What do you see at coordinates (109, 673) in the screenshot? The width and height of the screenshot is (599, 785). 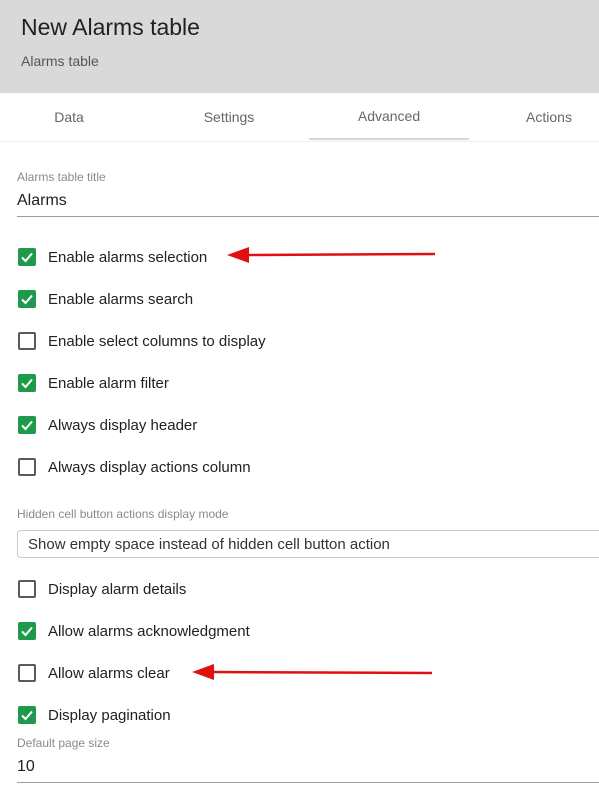 I see `checkbox-label: Allow alarms clear` at bounding box center [109, 673].